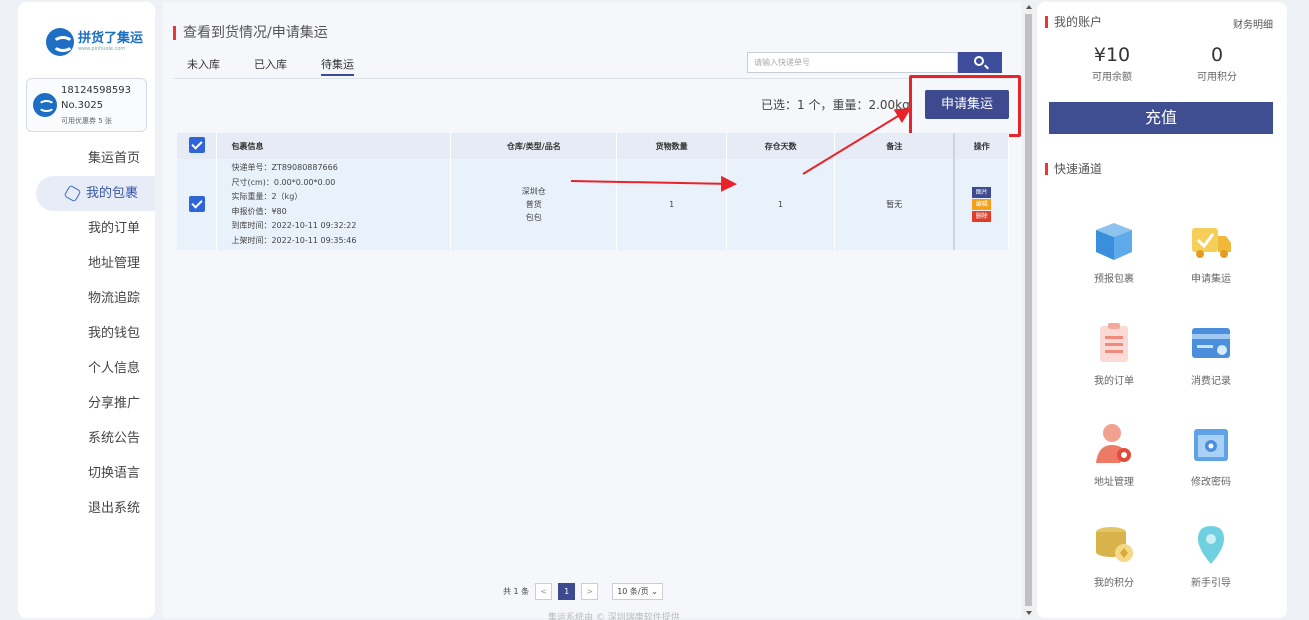 The image size is (1309, 620). Describe the element at coordinates (852, 62) in the screenshot. I see `search-input: 请输入快递单号` at that location.